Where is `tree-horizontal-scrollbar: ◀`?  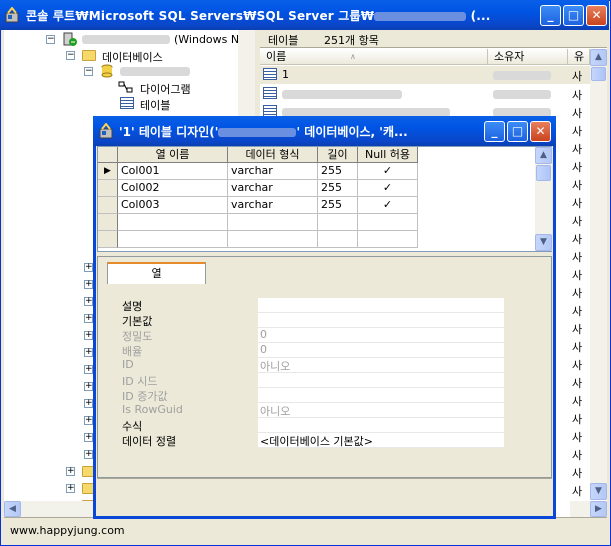
tree-horizontal-scrollbar: ◀ is located at coordinates (48, 509).